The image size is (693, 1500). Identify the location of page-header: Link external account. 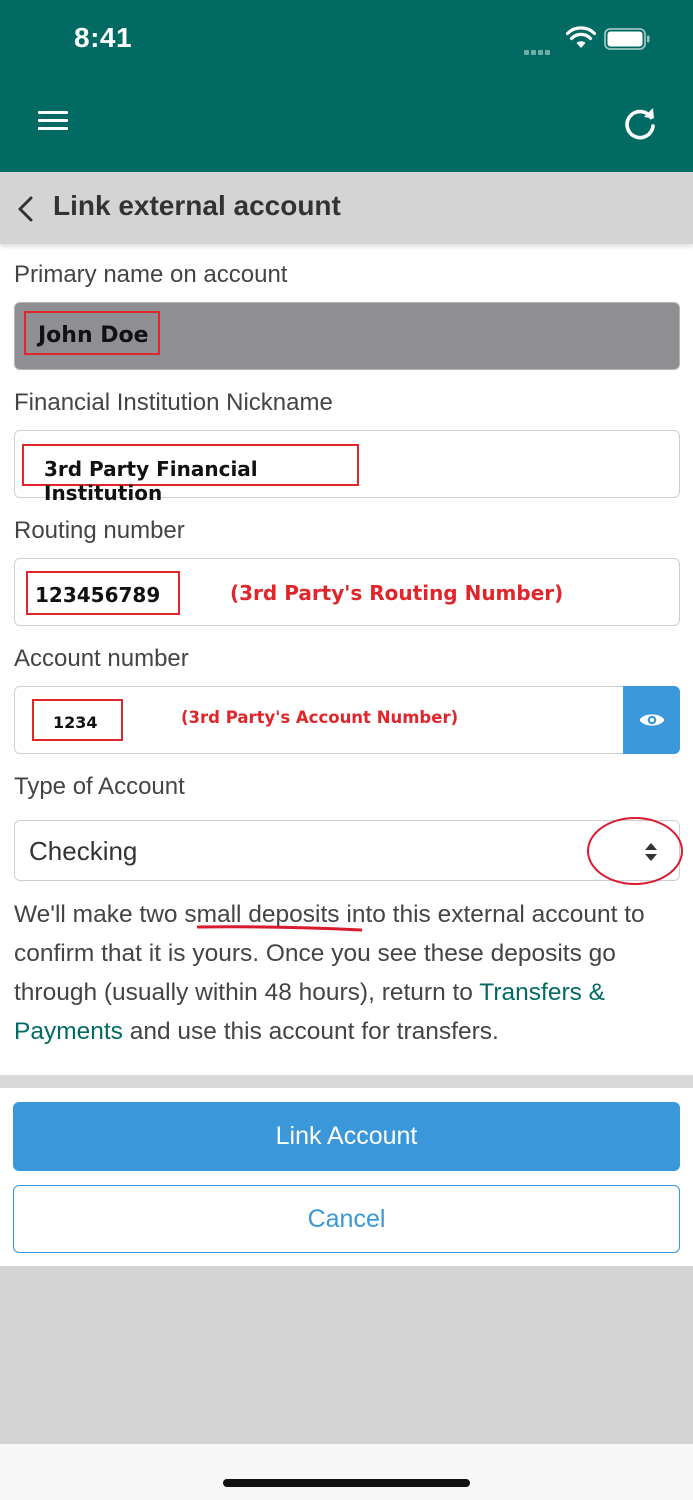
(346, 208).